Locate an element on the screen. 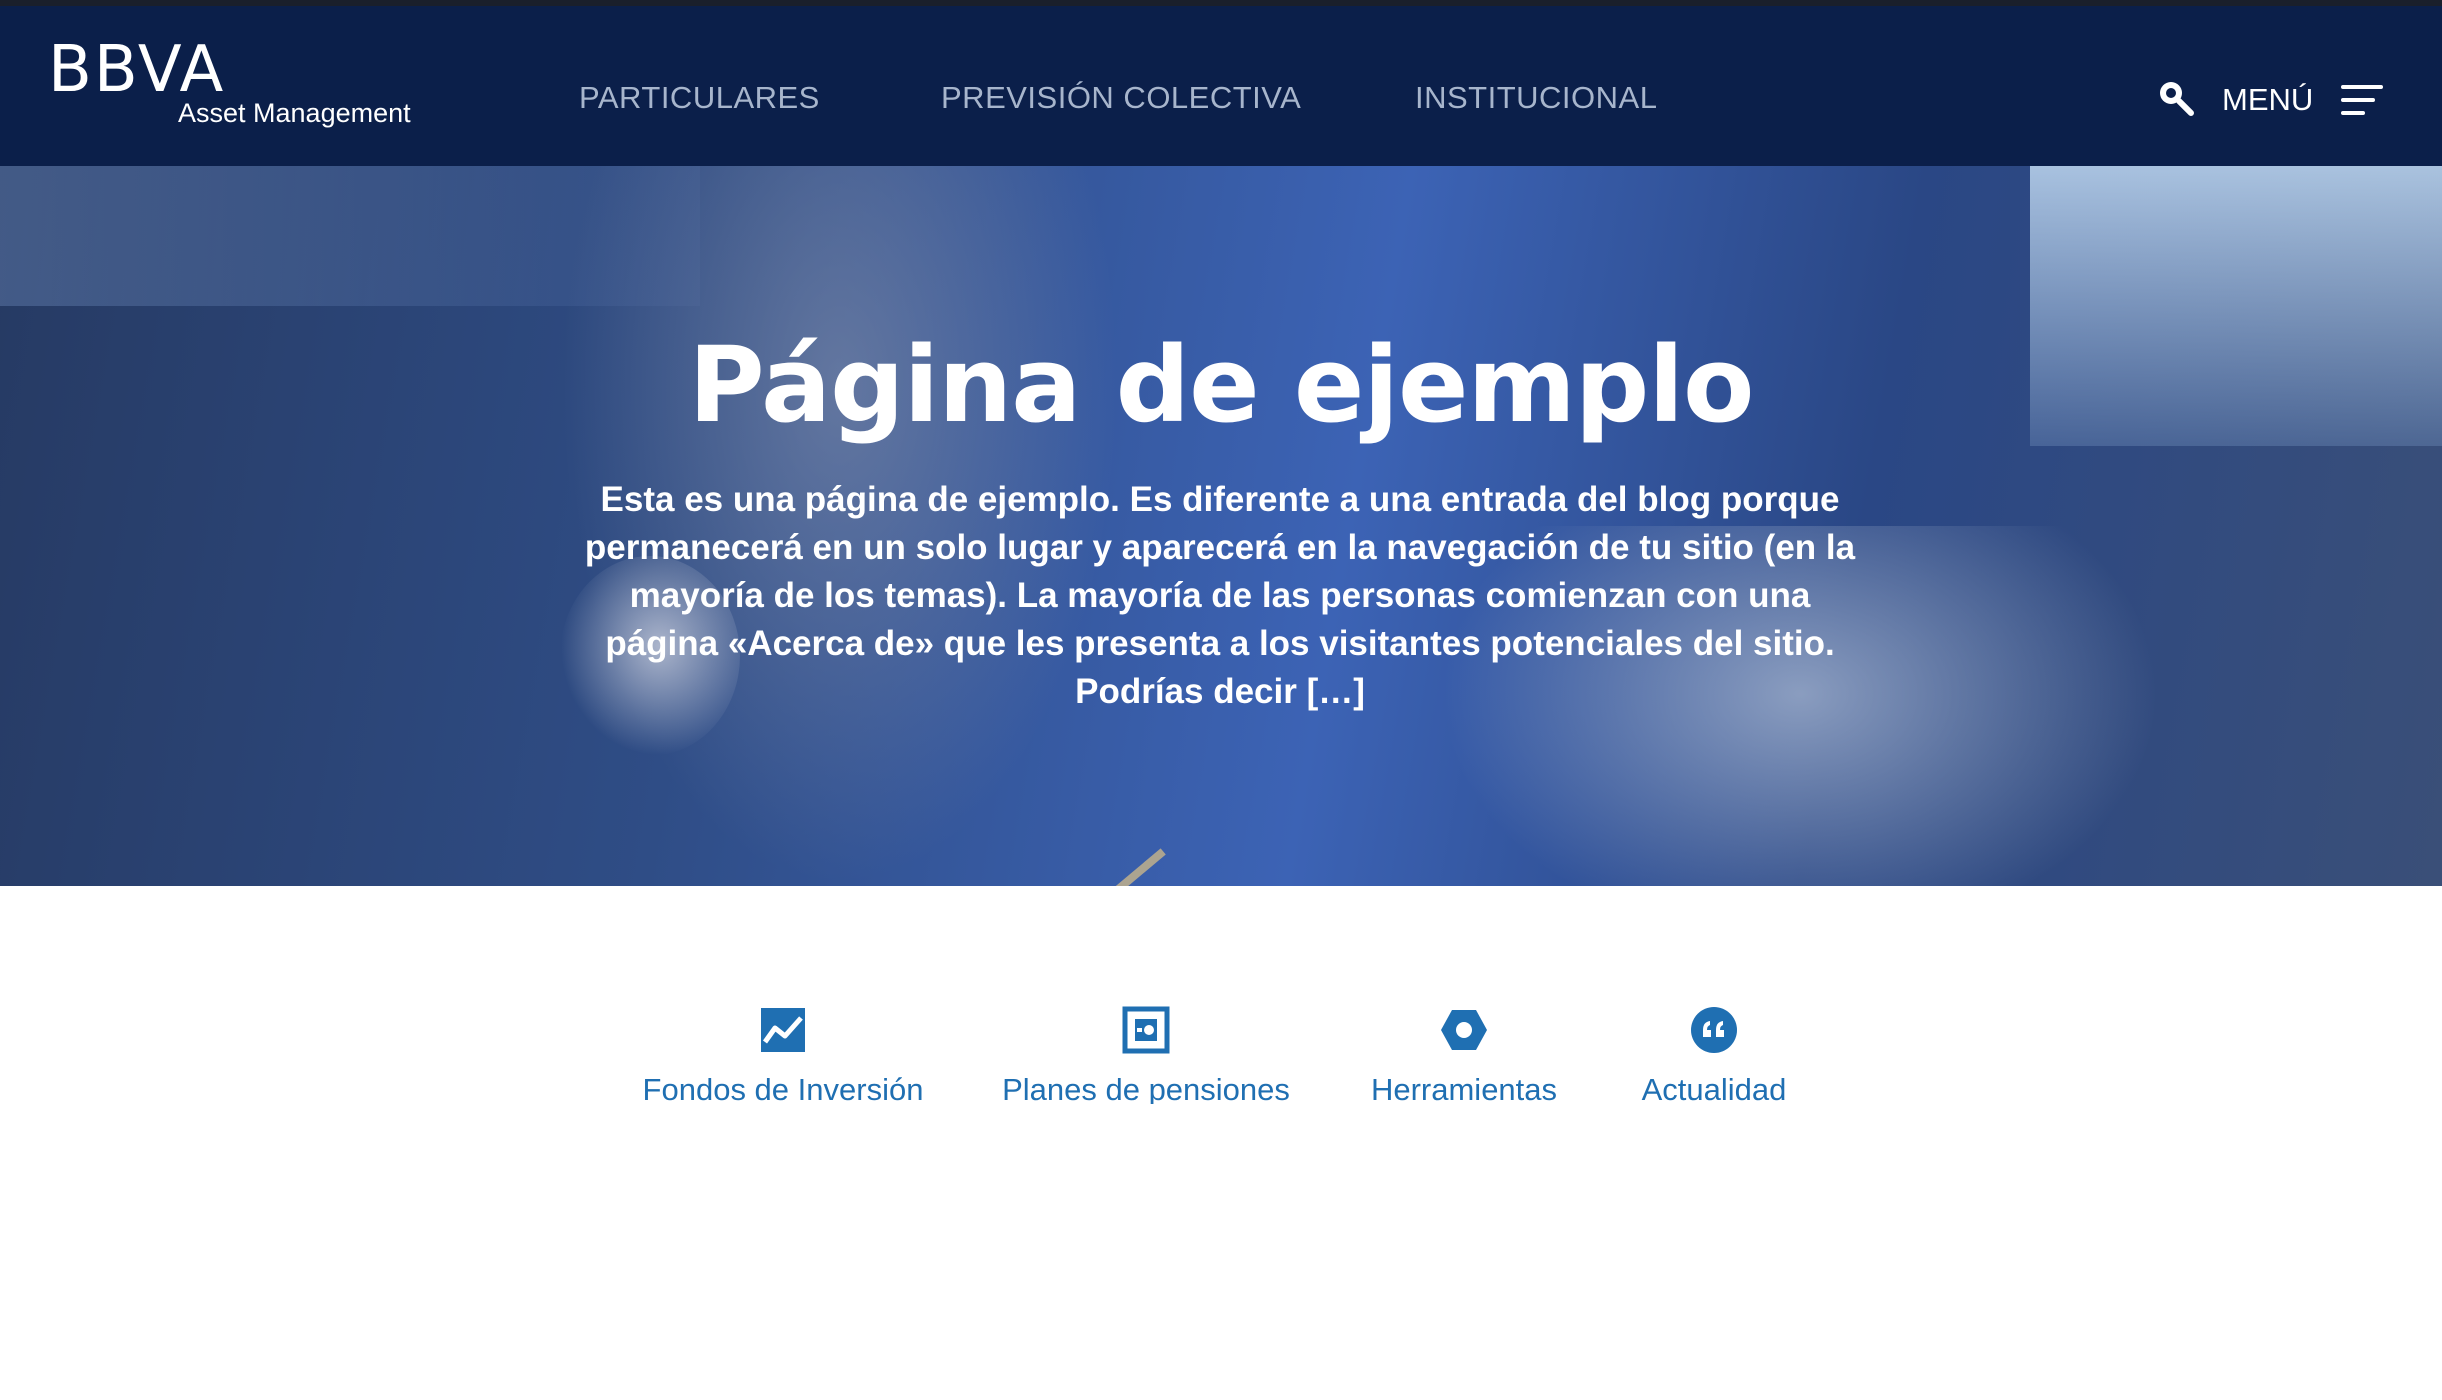 The height and width of the screenshot is (1400, 2442). feature-label: Actualidad is located at coordinates (1714, 1088).